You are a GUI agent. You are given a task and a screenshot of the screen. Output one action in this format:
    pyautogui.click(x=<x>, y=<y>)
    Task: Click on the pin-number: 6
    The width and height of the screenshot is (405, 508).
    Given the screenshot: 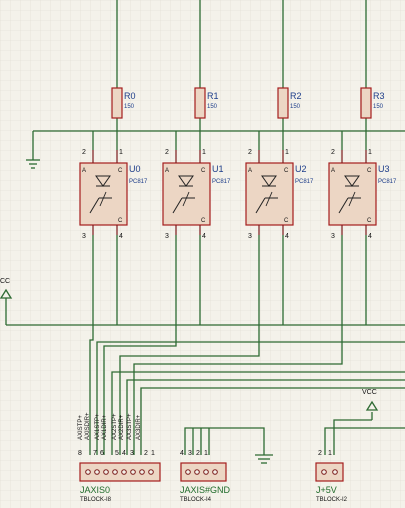 What is the action you would take?
    pyautogui.click(x=102, y=453)
    